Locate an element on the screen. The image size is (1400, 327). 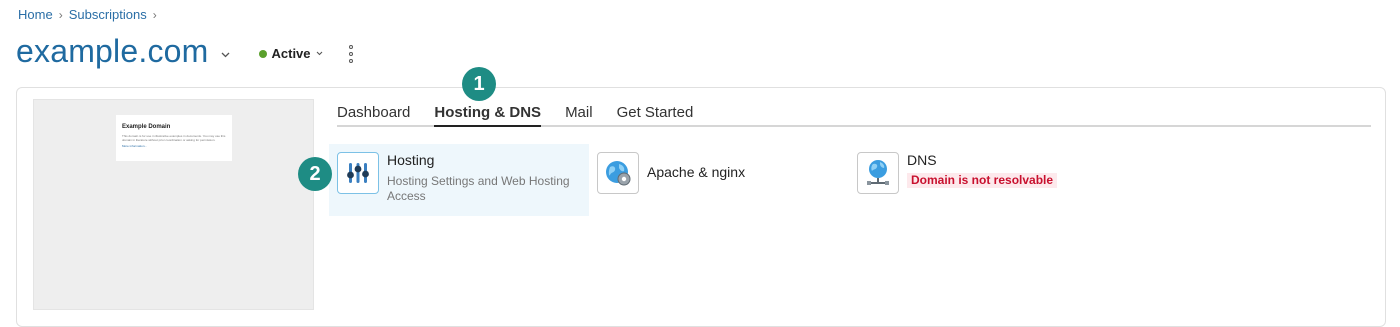
page-title: example.com is located at coordinates (112, 51).